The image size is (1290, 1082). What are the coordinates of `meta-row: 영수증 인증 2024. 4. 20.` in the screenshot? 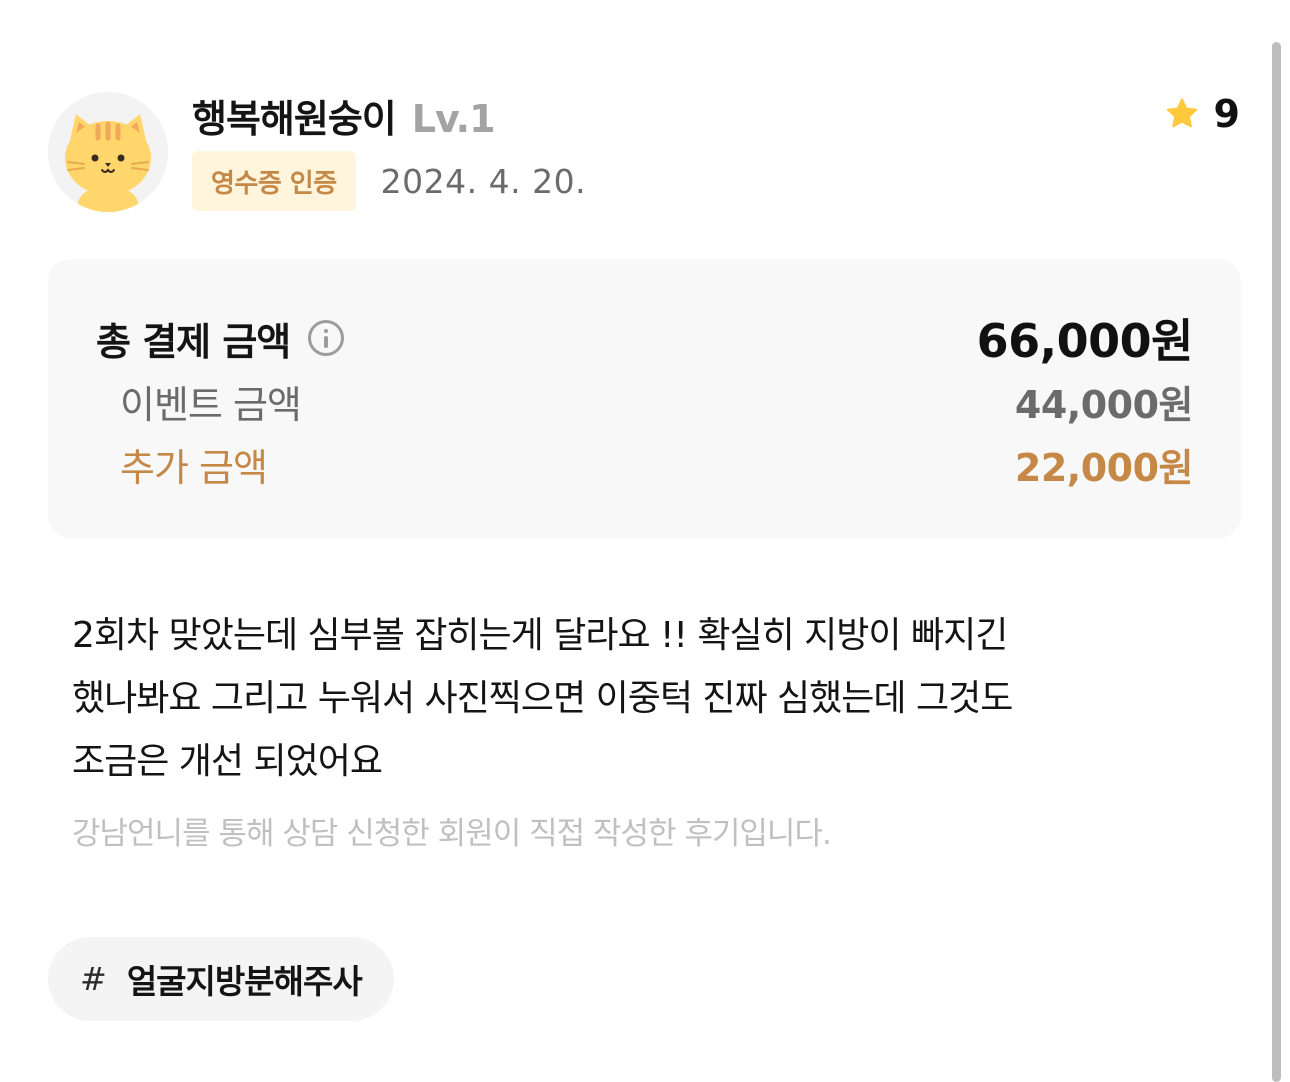 It's located at (389, 181).